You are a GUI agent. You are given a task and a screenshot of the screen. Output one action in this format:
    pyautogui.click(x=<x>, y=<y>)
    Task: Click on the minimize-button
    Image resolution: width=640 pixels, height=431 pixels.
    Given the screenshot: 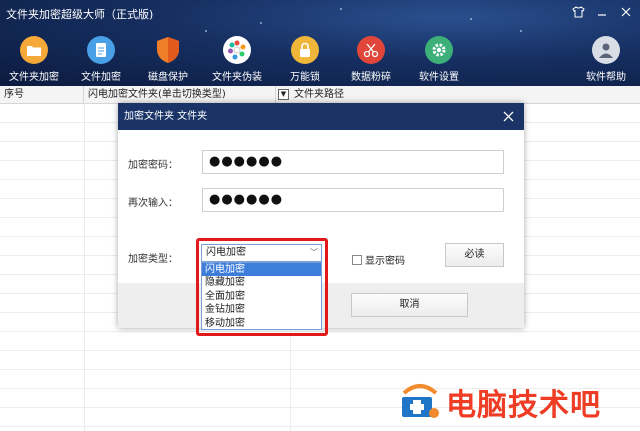 What is the action you would take?
    pyautogui.click(x=602, y=12)
    